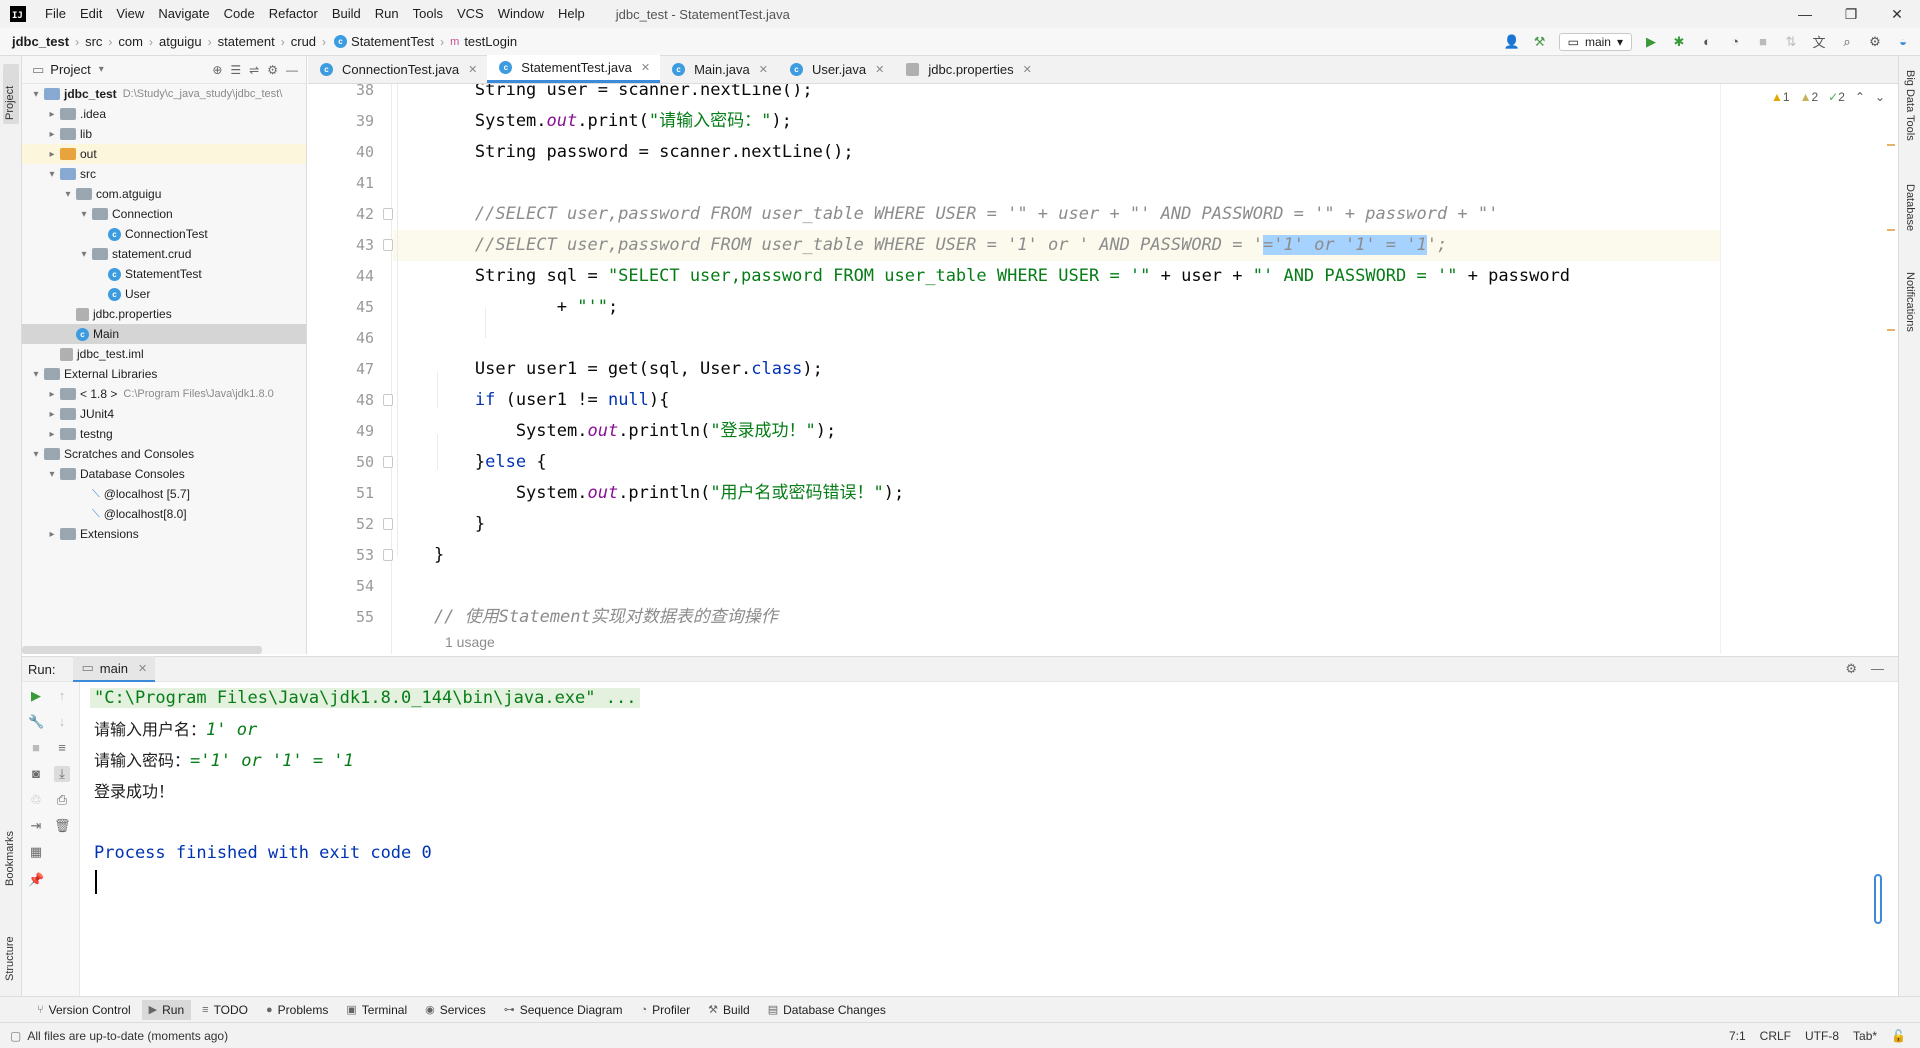 The height and width of the screenshot is (1048, 1920). I want to click on tree-item: ▾ Scratches and Consoles, so click(164, 454).